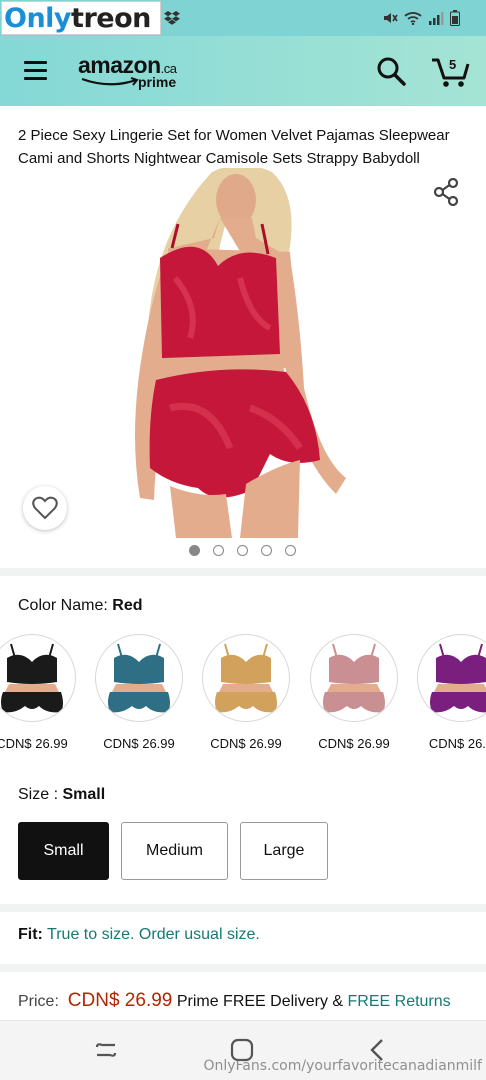 This screenshot has width=486, height=1080. I want to click on watermark-part-b: treon, so click(111, 18).